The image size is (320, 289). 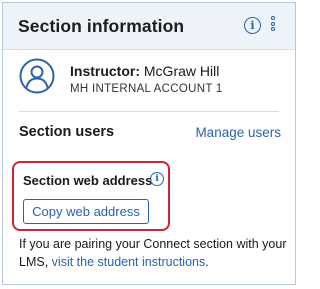 I want to click on section-web-address-title: Section web address, so click(x=88, y=180).